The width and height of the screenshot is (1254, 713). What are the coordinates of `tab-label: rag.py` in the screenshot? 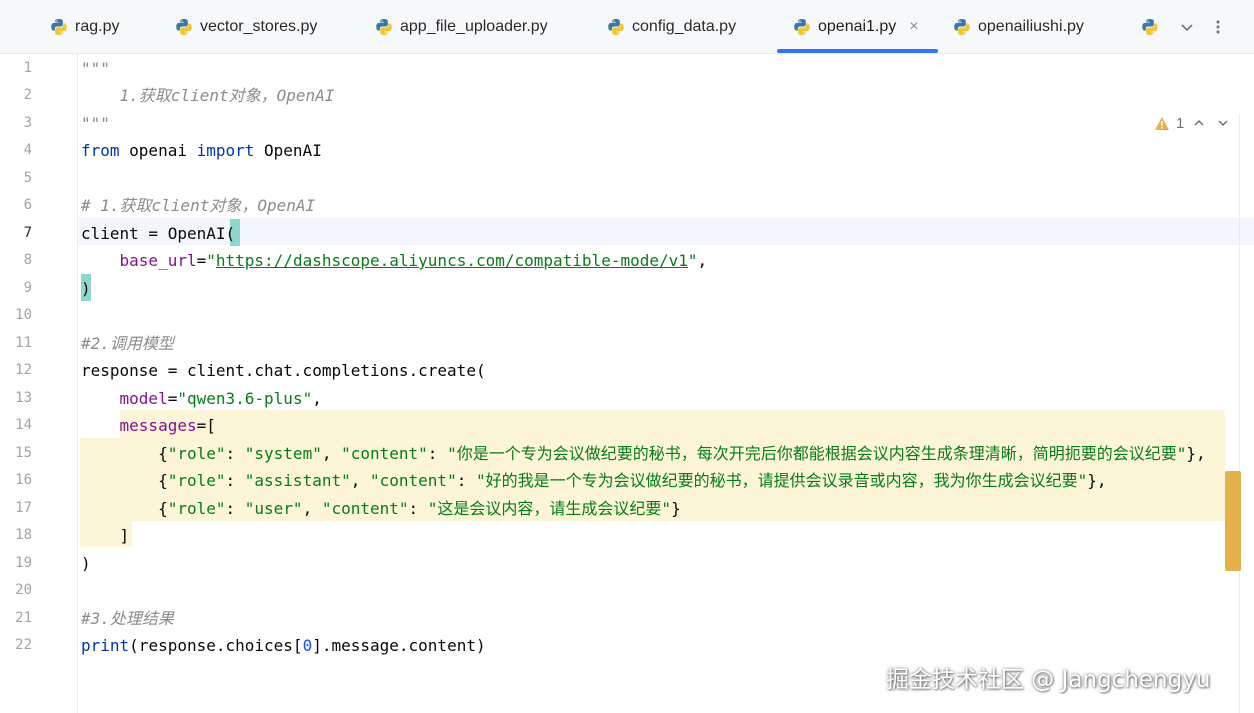 It's located at (97, 26).